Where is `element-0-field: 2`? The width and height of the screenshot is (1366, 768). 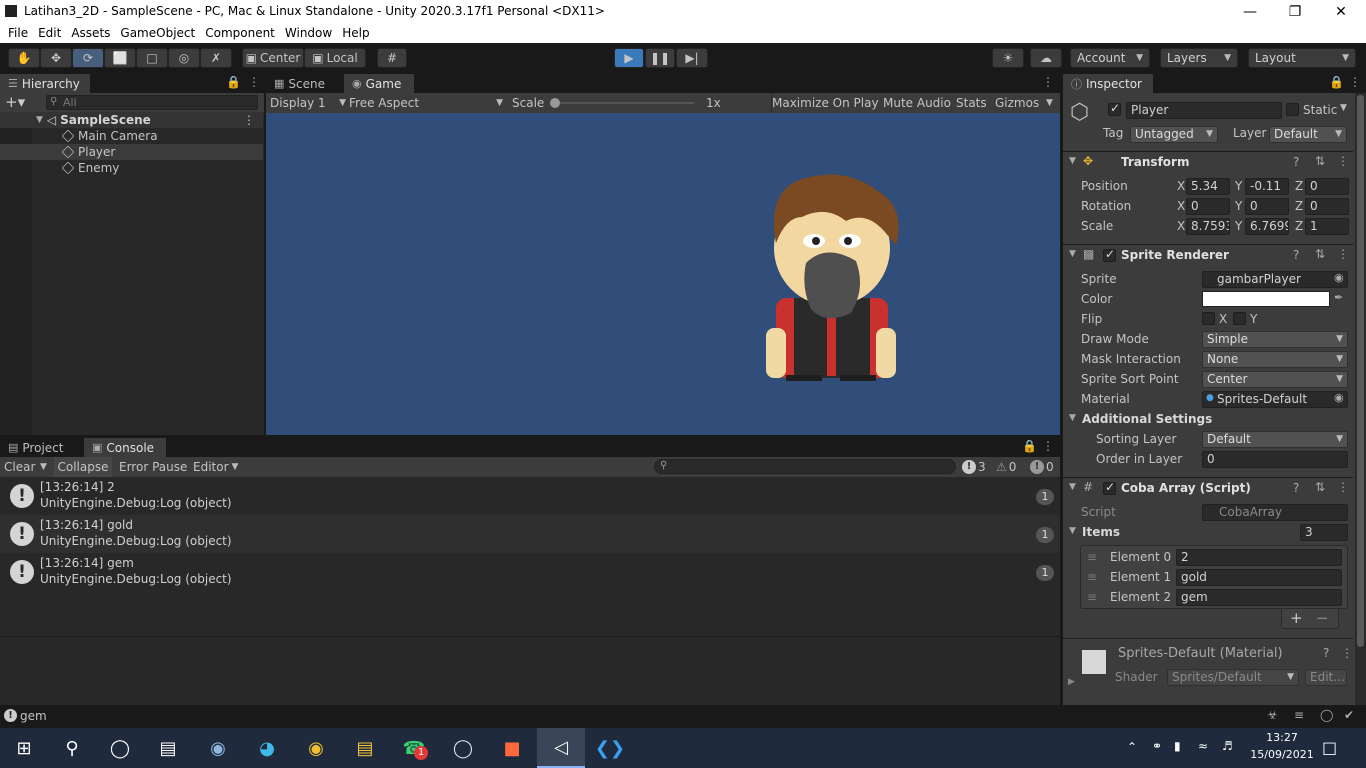 element-0-field: 2 is located at coordinates (1259, 557).